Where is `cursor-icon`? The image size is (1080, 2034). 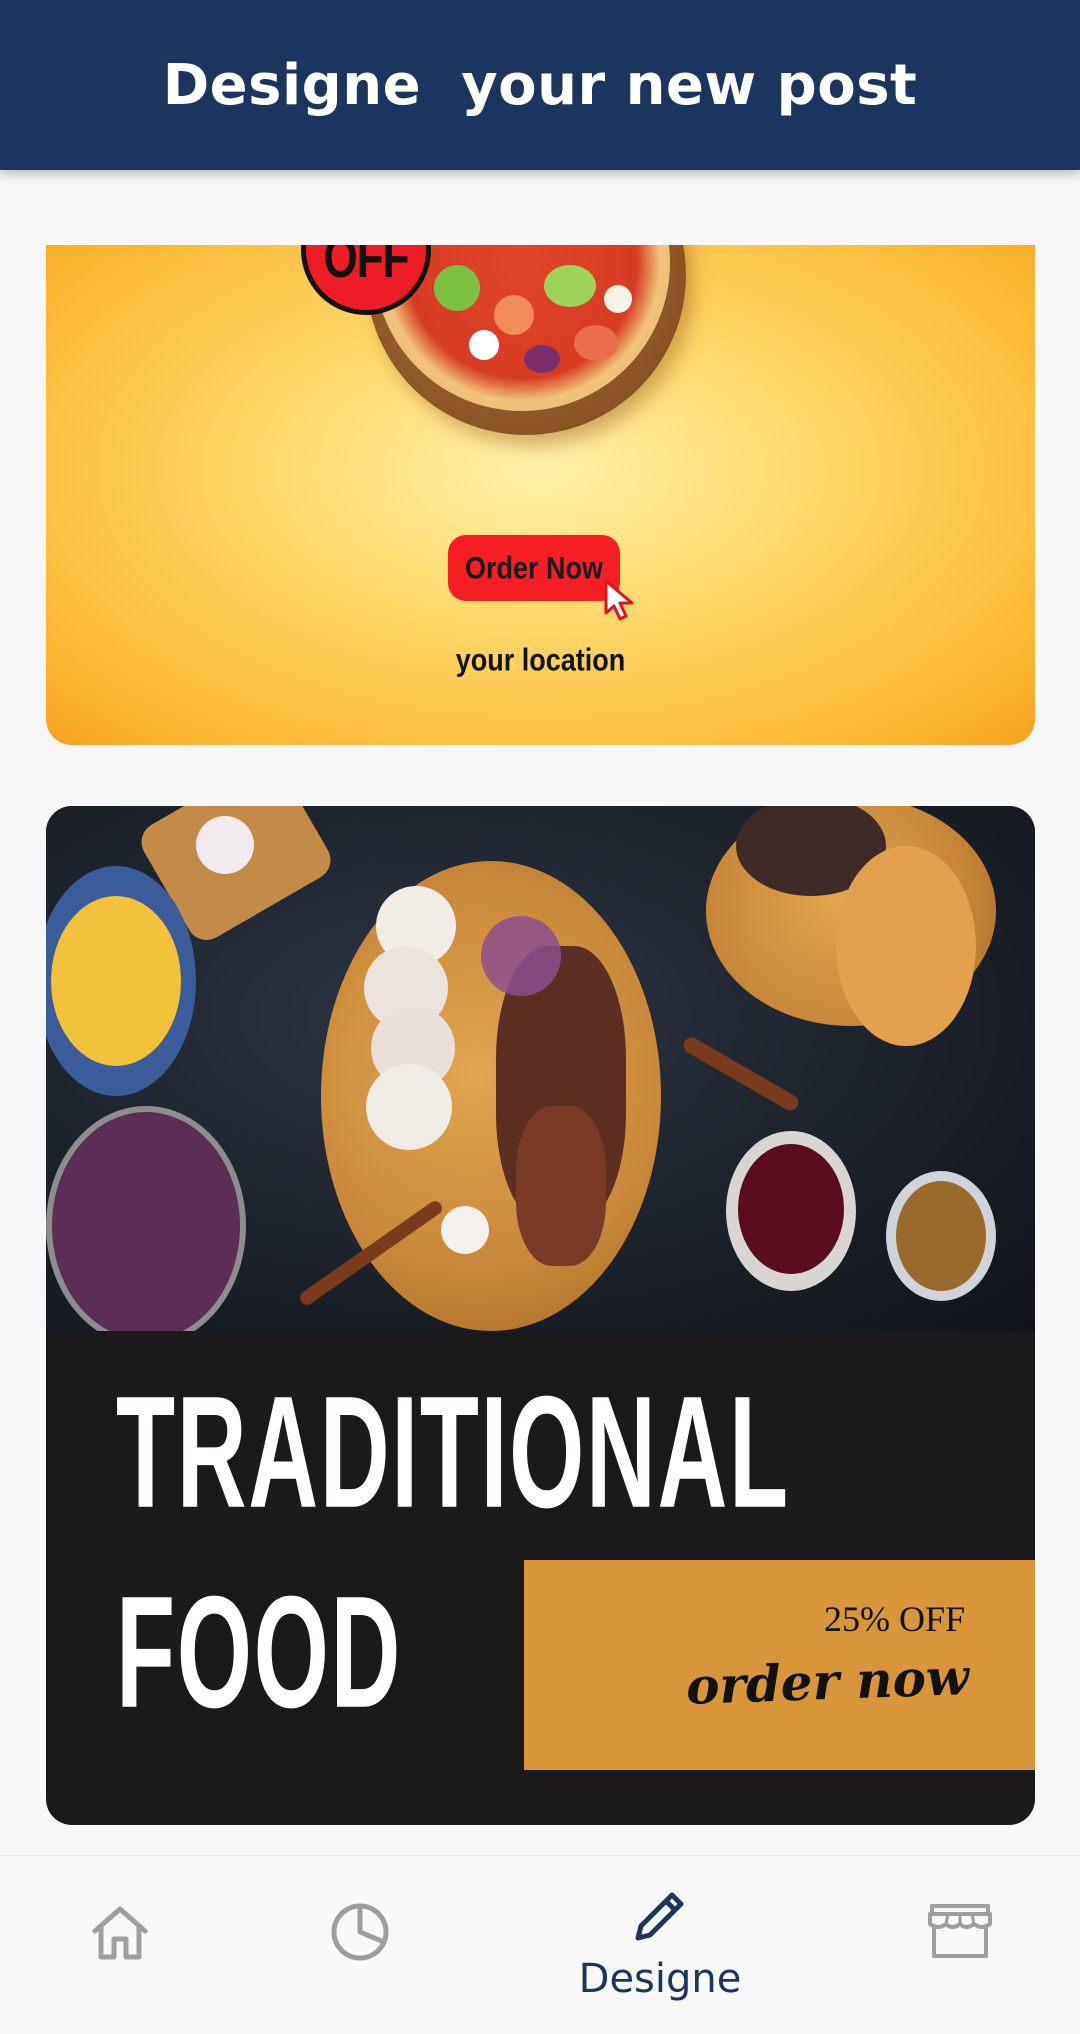
cursor-icon is located at coordinates (619, 600).